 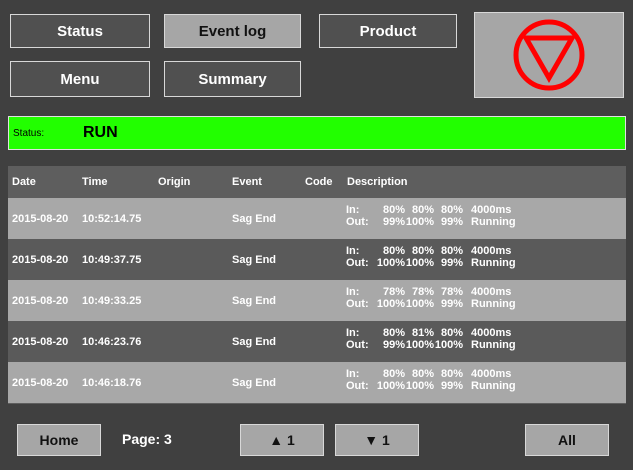 What do you see at coordinates (317, 133) in the screenshot?
I see `status-bar: Status: RUN` at bounding box center [317, 133].